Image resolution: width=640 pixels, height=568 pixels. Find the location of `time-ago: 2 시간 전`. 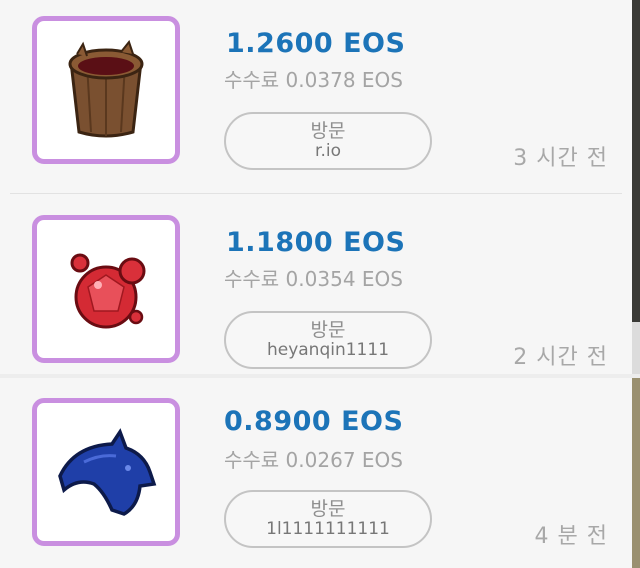

time-ago: 2 시간 전 is located at coordinates (560, 357).